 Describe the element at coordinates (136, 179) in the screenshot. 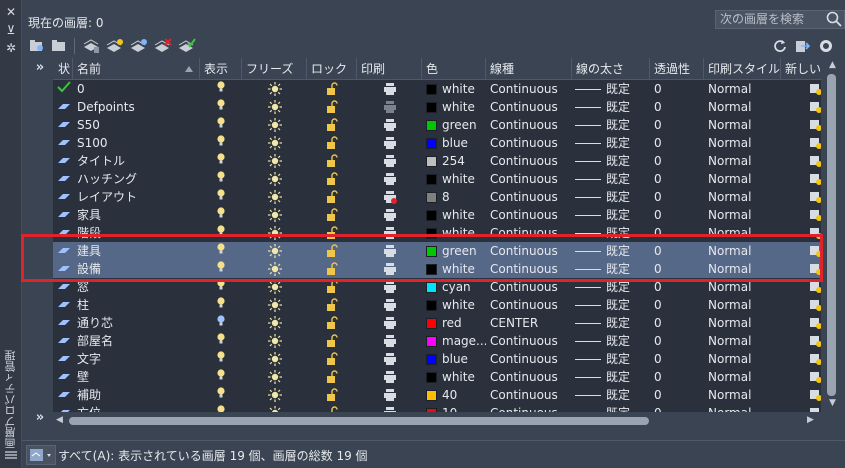

I see `layer-name: ハッチング` at that location.